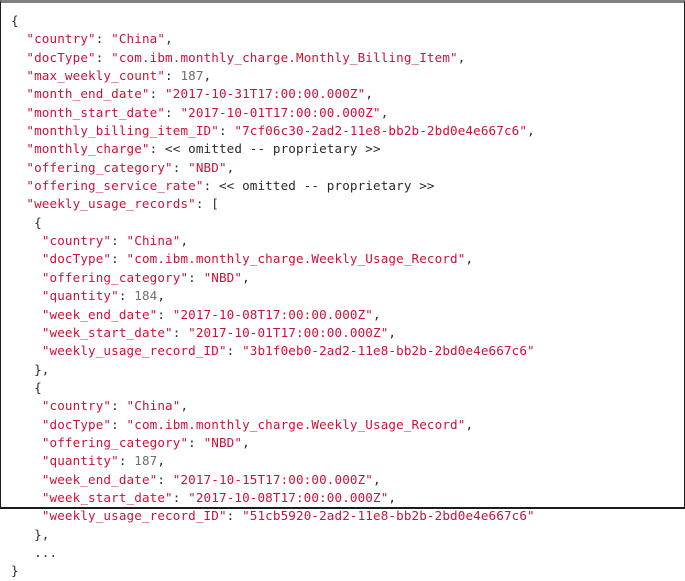  I want to click on json-key: "monthly_charge", so click(88, 149).